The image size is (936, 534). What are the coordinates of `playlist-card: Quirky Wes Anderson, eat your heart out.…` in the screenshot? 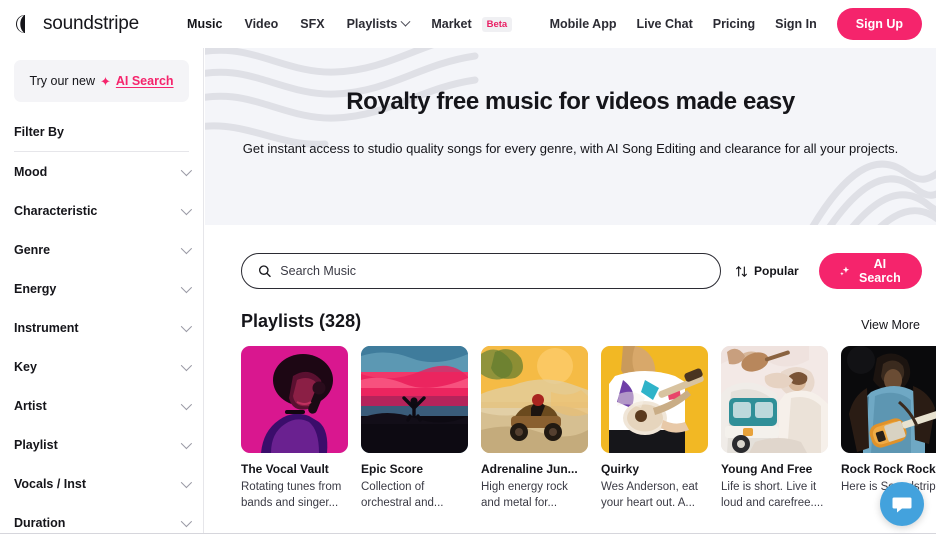 It's located at (654, 428).